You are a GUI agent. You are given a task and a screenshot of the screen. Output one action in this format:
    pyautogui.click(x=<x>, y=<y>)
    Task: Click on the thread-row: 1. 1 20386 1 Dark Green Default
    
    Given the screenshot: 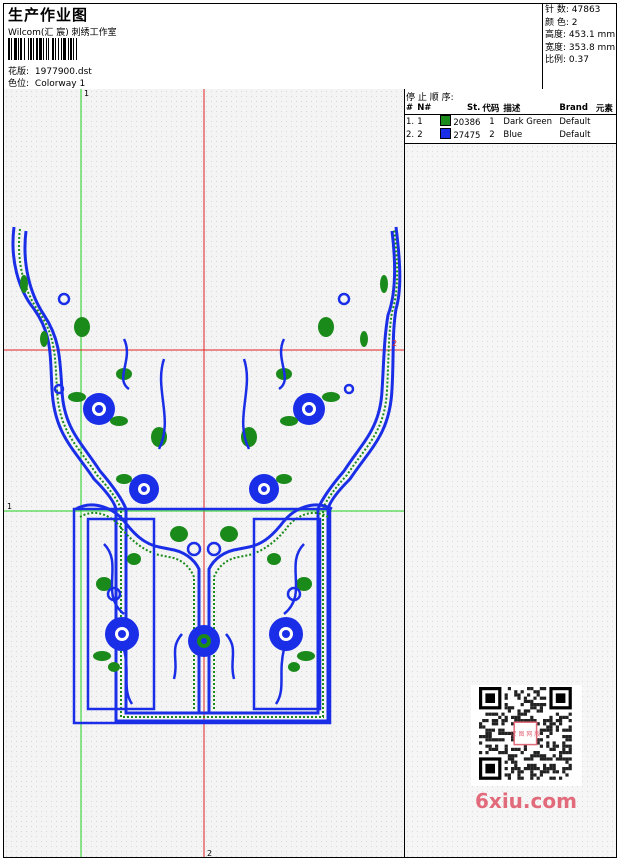 What is the action you would take?
    pyautogui.click(x=510, y=121)
    